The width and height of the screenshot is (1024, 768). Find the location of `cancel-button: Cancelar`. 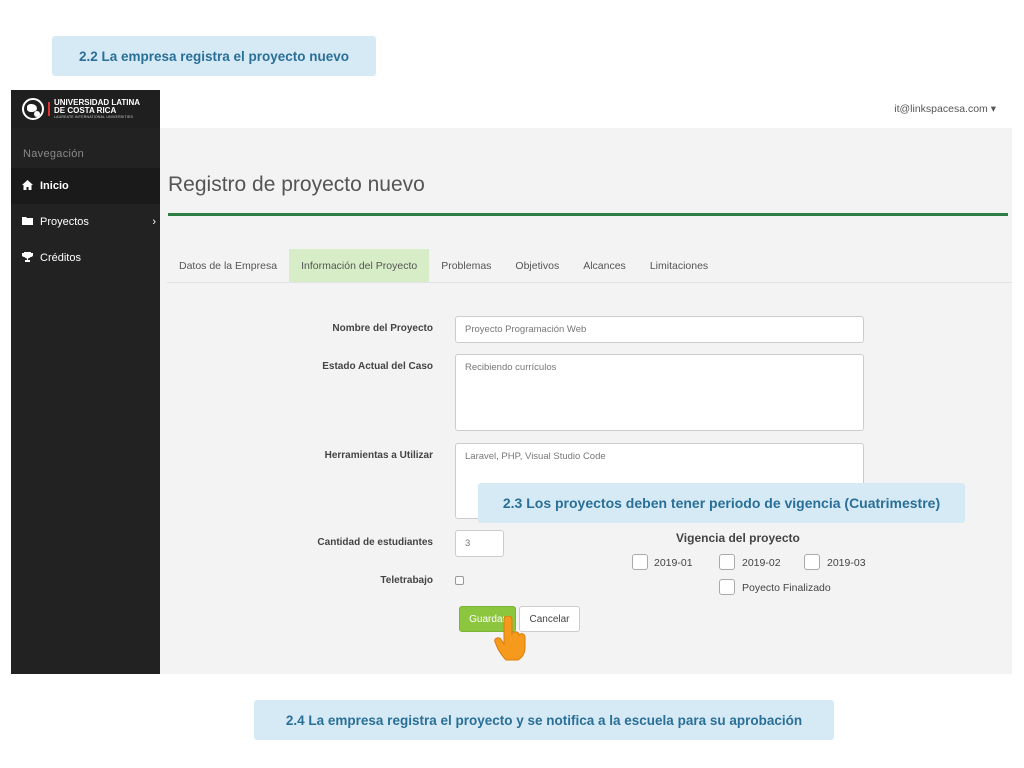

cancel-button: Cancelar is located at coordinates (549, 619).